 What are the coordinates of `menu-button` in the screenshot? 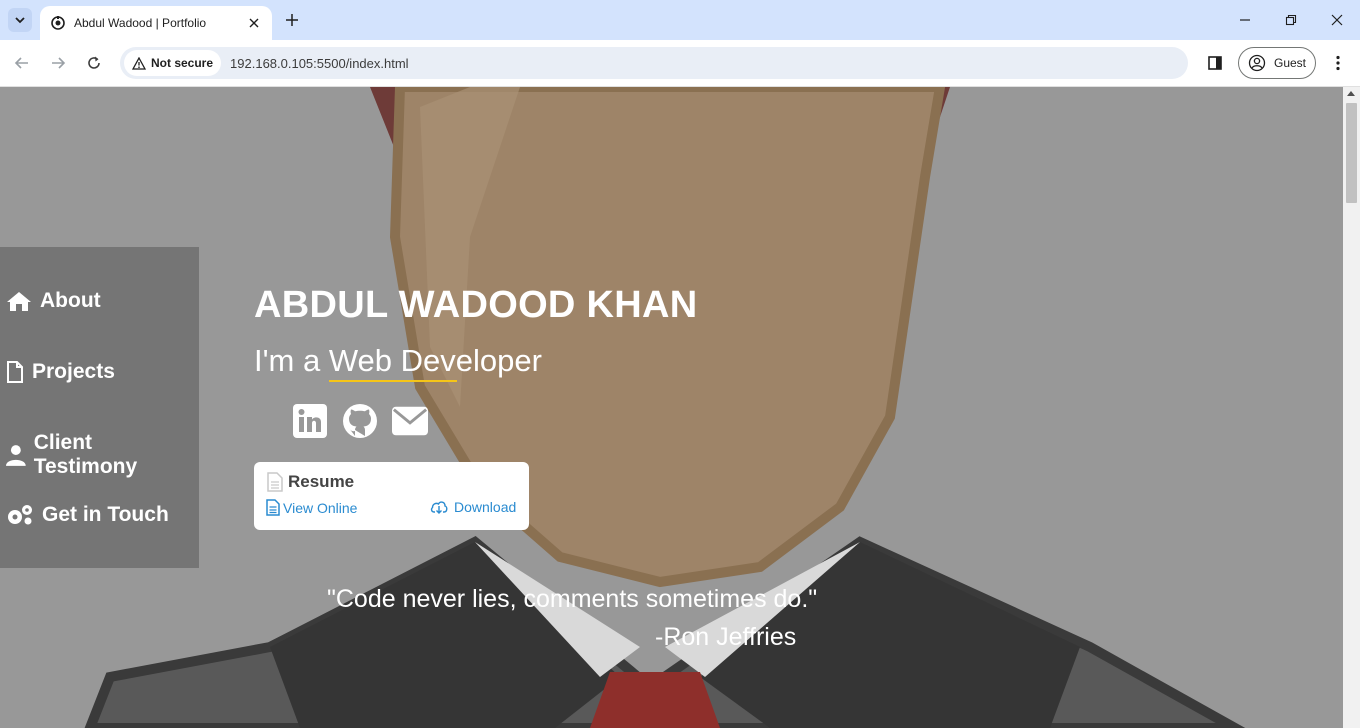 It's located at (1338, 63).